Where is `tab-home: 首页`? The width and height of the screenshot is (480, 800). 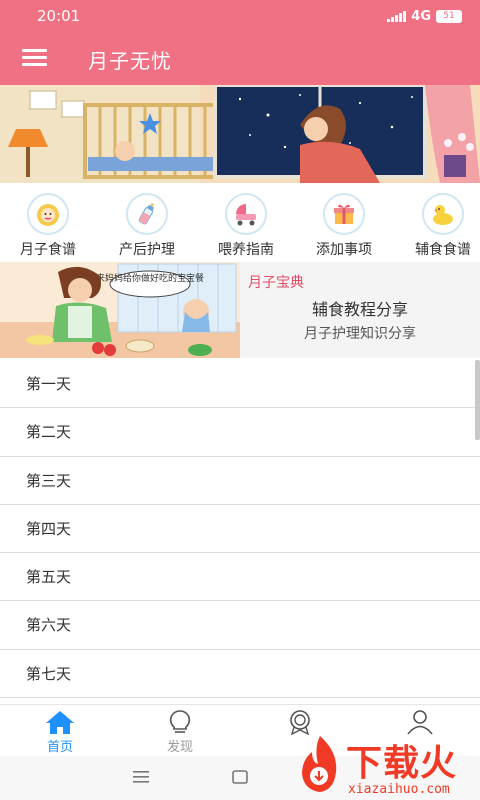 tab-home: 首页 is located at coordinates (60, 731).